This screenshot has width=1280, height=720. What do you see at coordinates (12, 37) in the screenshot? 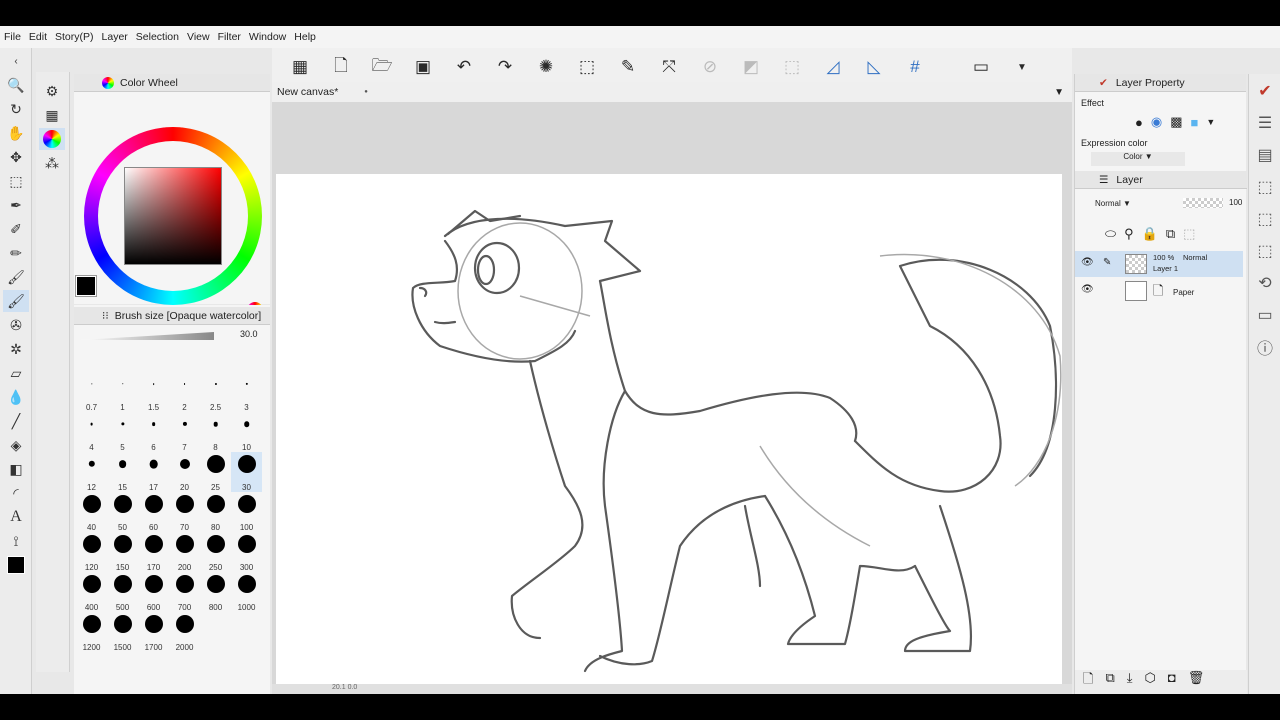
I see `menu-file: File` at bounding box center [12, 37].